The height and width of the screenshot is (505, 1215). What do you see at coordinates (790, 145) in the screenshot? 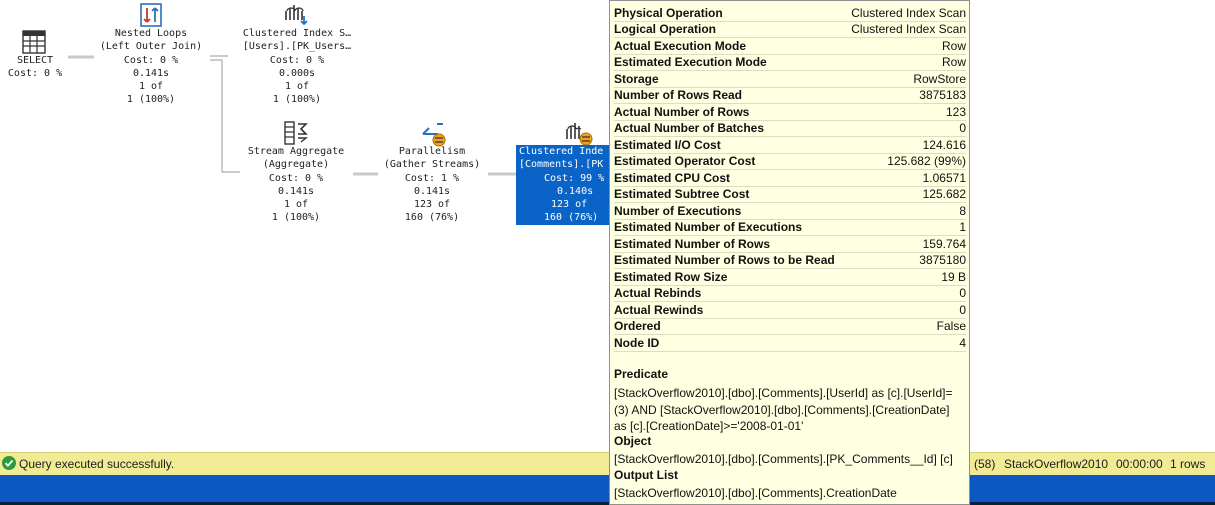
I see `property-row: Estimated I/O Cost 124.616` at bounding box center [790, 145].